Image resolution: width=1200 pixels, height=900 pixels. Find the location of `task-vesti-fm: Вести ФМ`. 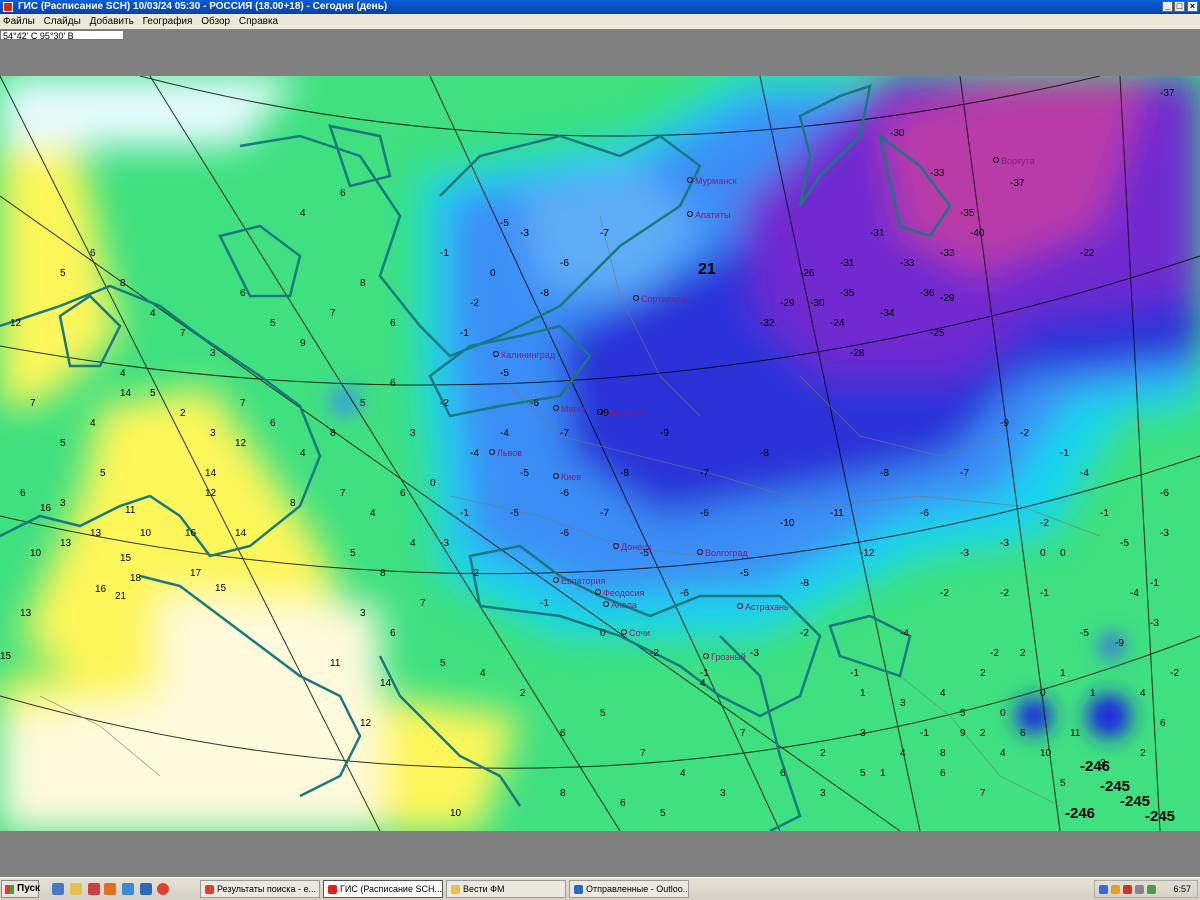

task-vesti-fm: Вести ФМ is located at coordinates (506, 889).